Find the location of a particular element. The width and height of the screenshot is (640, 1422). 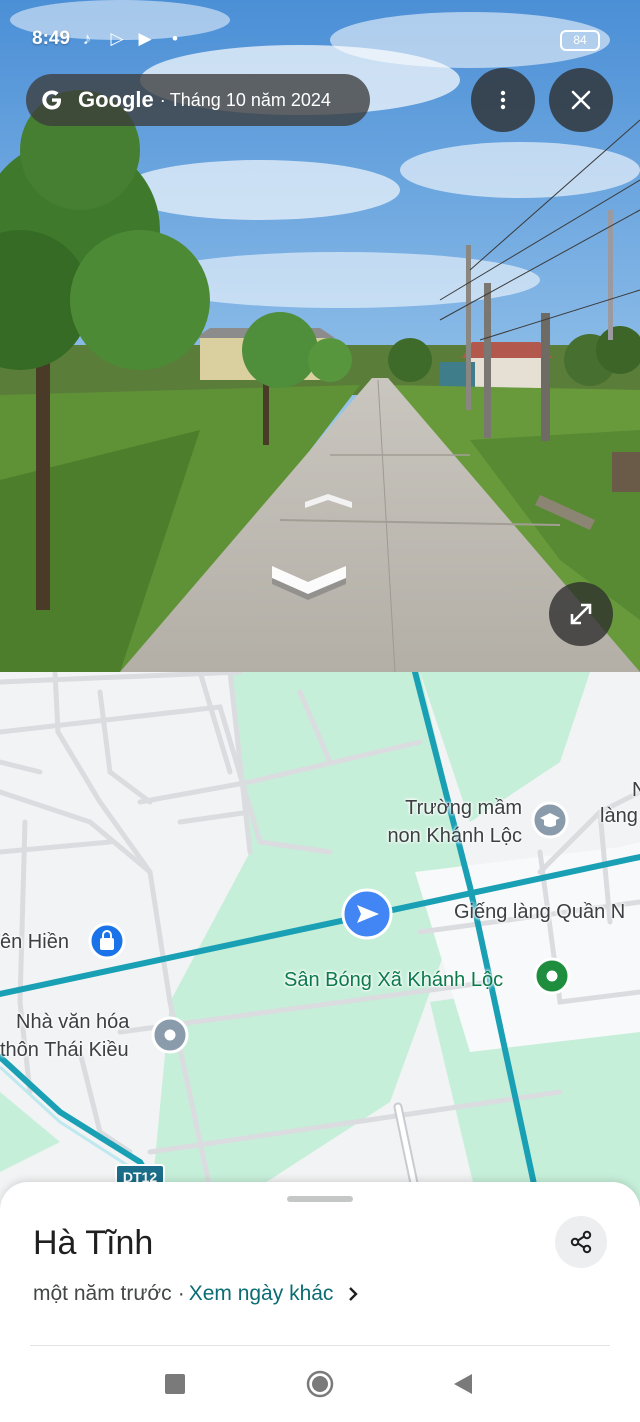

share-icon is located at coordinates (581, 1242).